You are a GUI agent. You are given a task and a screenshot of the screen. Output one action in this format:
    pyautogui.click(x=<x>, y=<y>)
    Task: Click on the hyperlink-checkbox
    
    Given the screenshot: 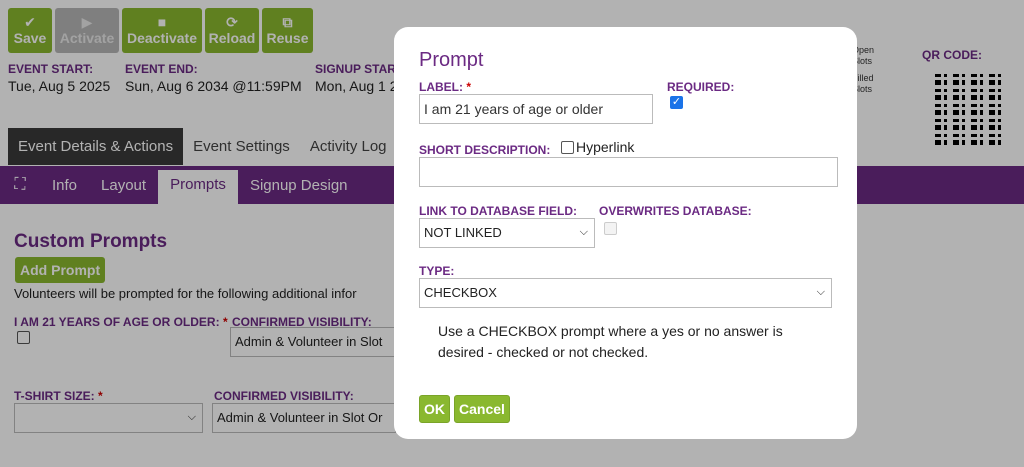 What is the action you would take?
    pyautogui.click(x=567, y=147)
    